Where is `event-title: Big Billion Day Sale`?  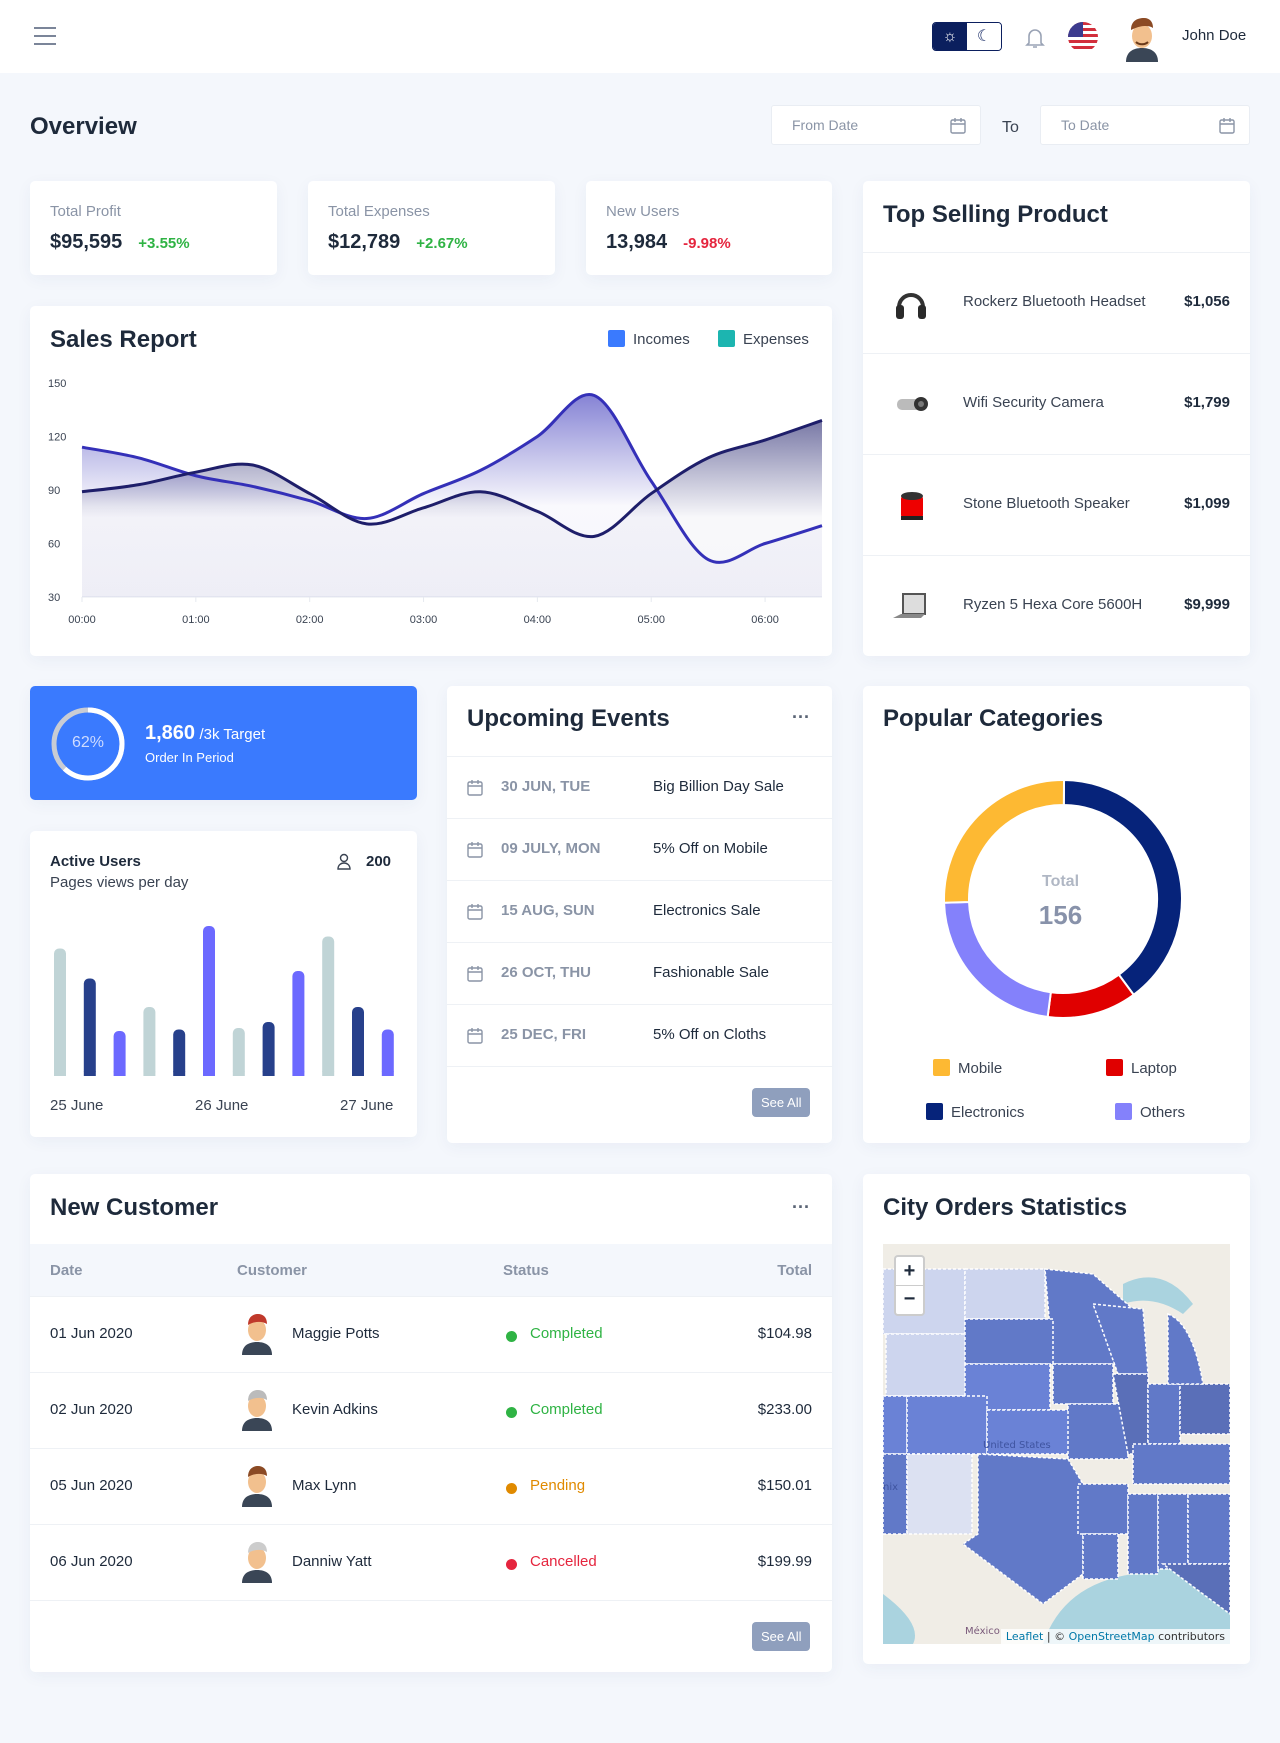
event-title: Big Billion Day Sale is located at coordinates (718, 786).